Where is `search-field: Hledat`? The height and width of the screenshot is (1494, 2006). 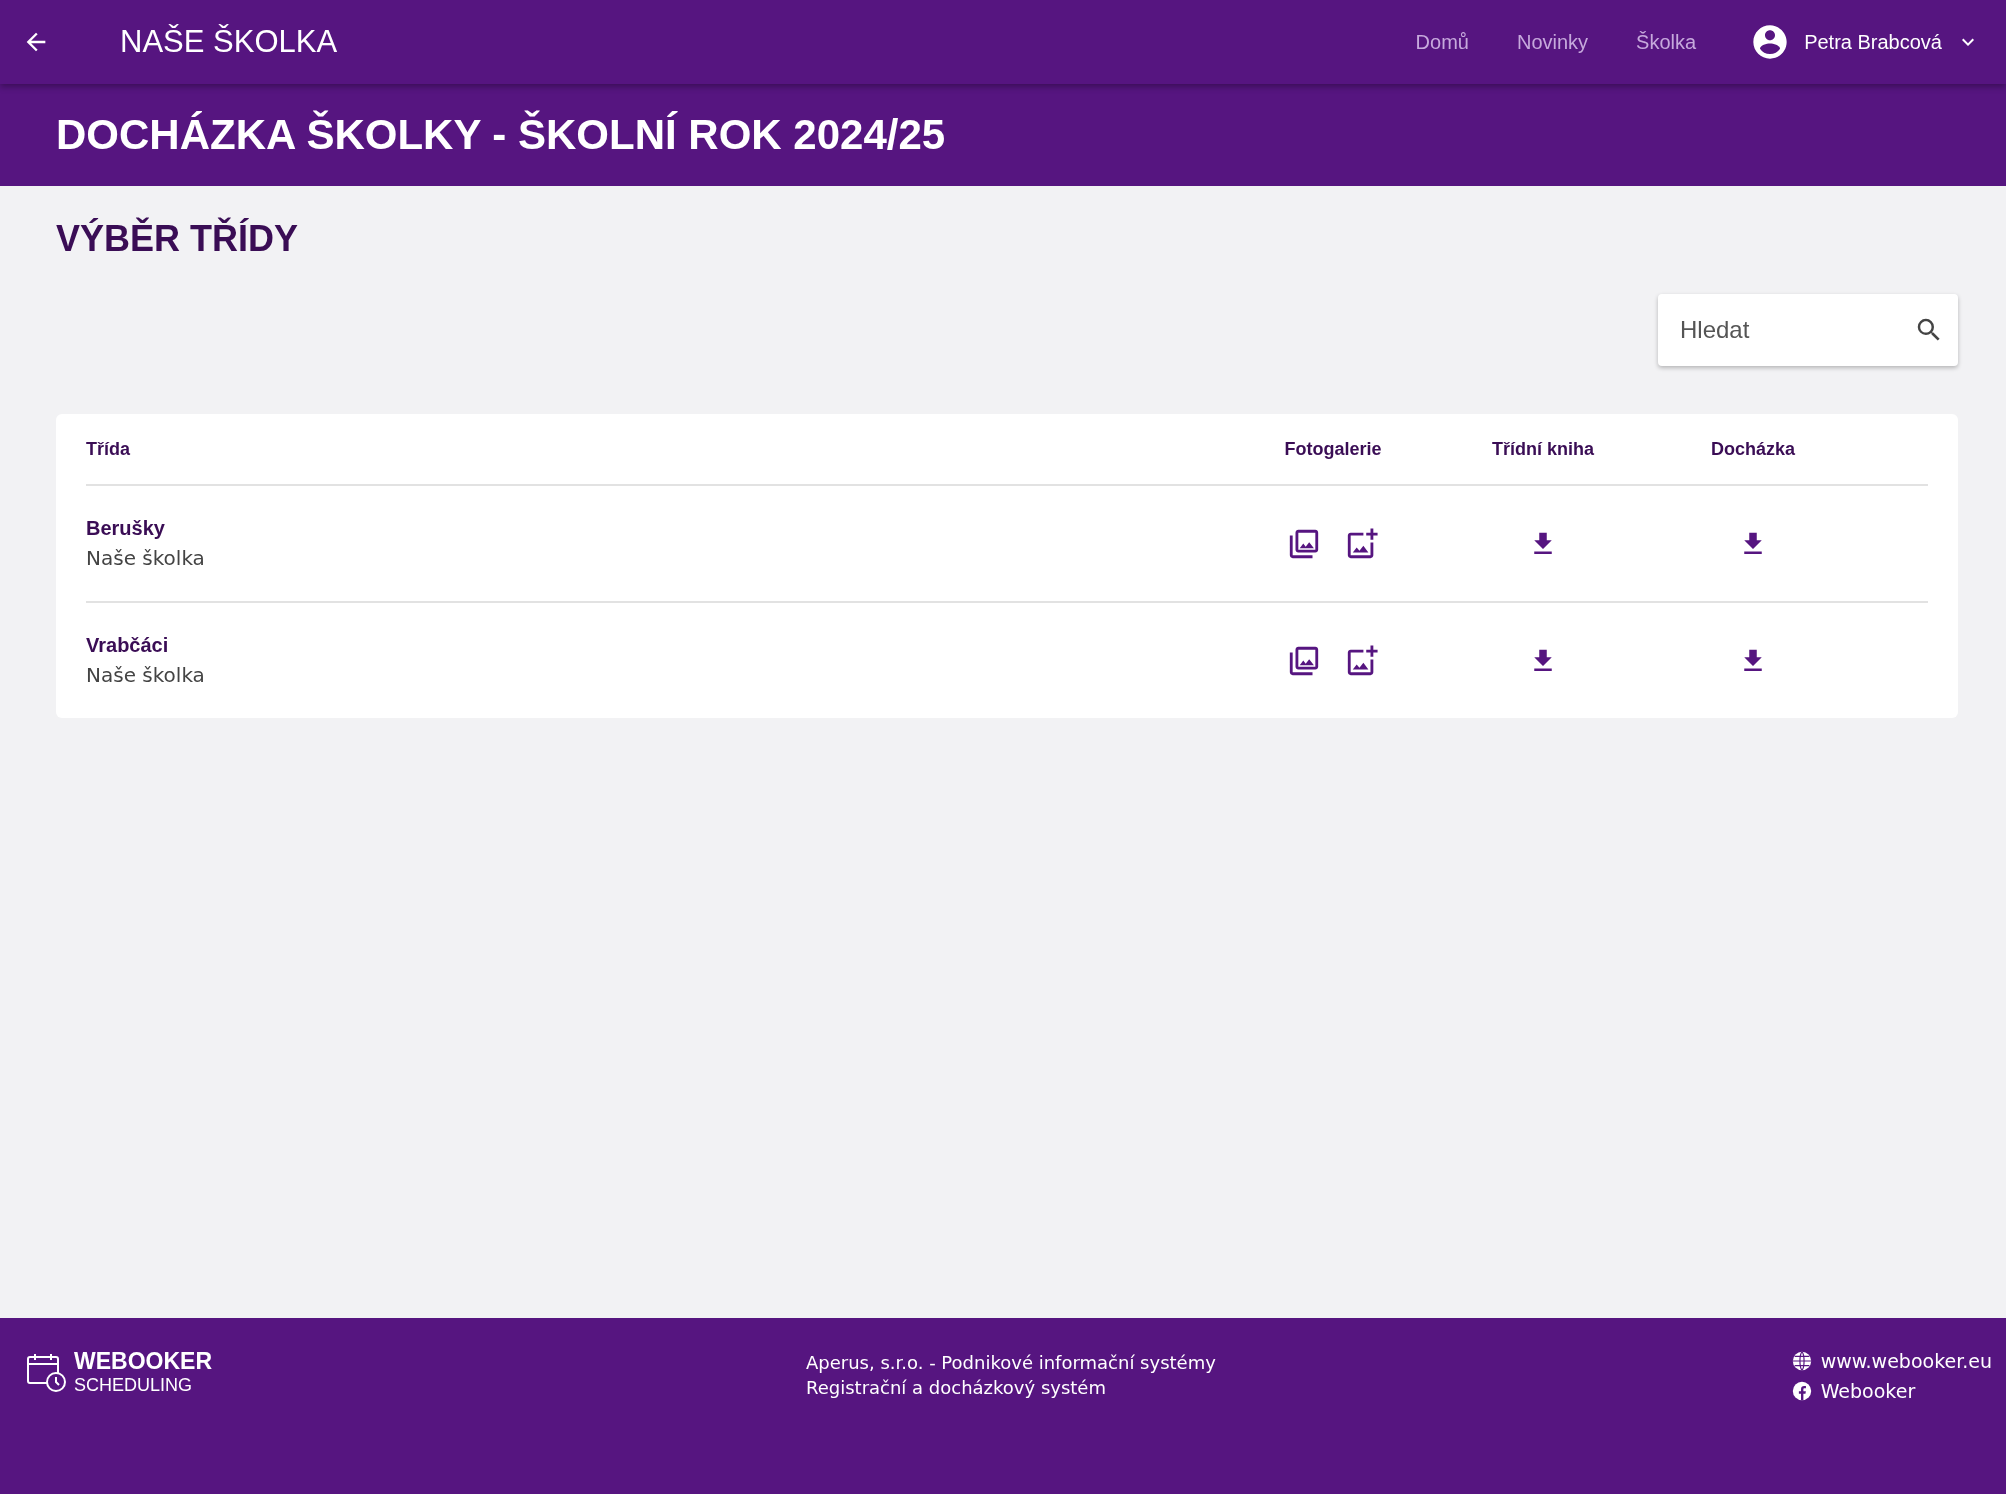
search-field: Hledat is located at coordinates (1808, 330).